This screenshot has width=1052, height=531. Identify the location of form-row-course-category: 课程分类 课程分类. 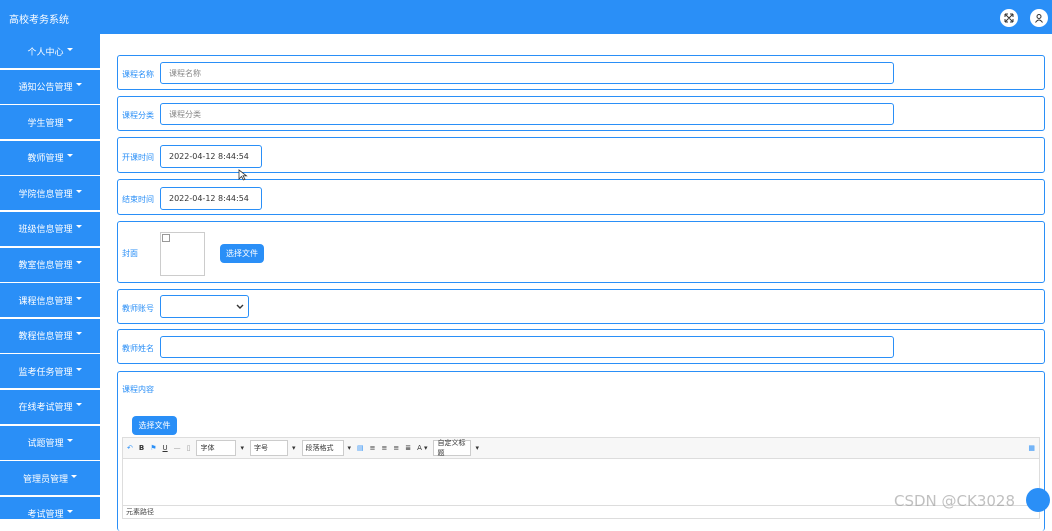
(581, 113).